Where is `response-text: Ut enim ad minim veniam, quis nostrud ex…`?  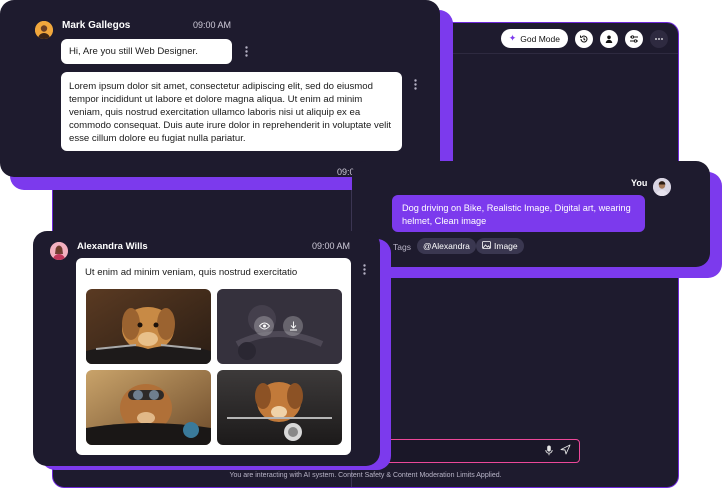 response-text: Ut enim ad minim veniam, quis nostrud ex… is located at coordinates (191, 272).